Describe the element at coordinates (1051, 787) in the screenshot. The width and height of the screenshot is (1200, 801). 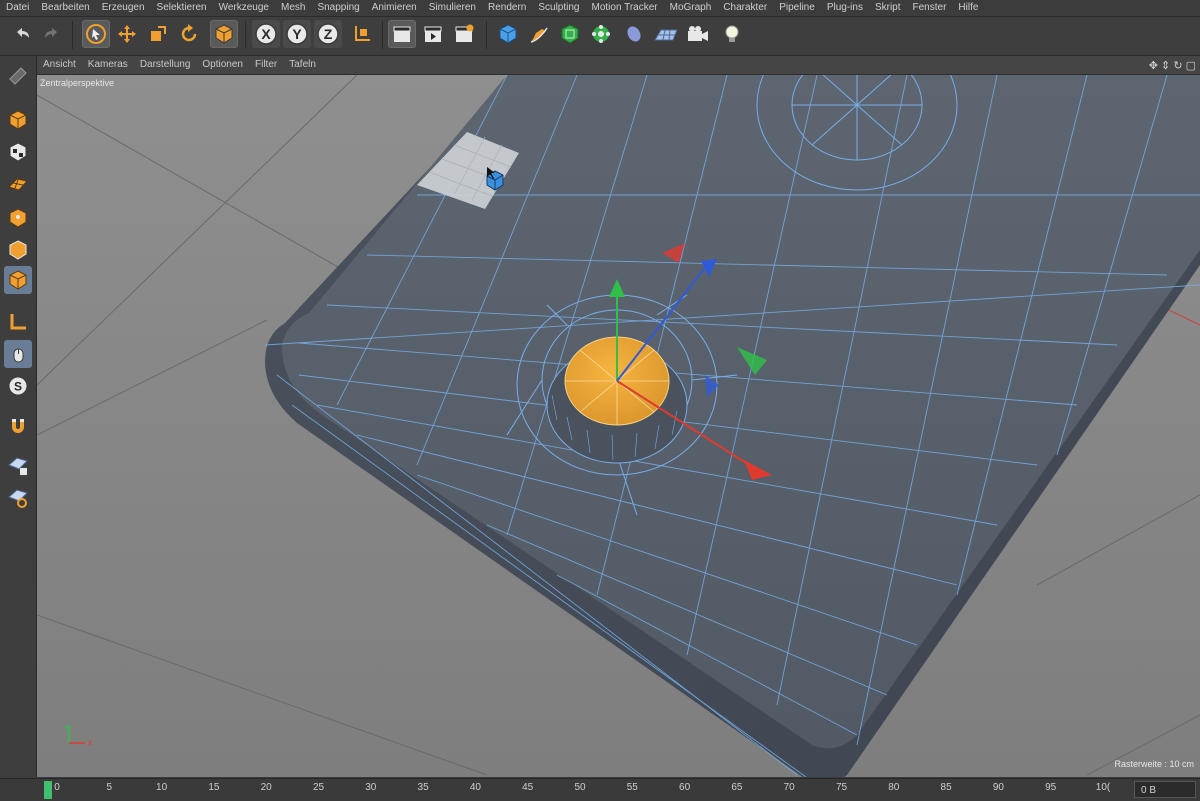
I see `timeline-tick: 95` at that location.